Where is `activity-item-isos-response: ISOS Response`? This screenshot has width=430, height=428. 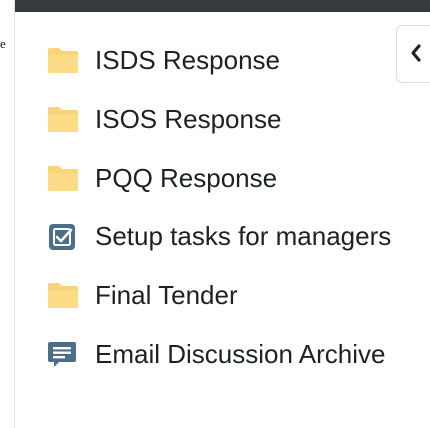
activity-item-isos-response: ISOS Response is located at coordinates (219, 119).